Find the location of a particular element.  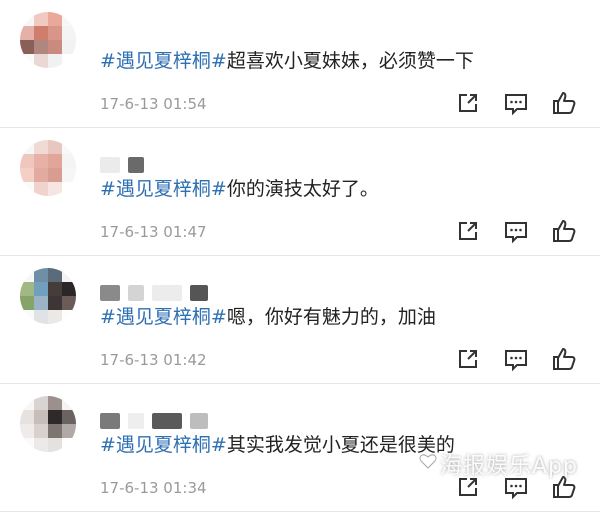

watermark-logo-icon is located at coordinates (428, 461).